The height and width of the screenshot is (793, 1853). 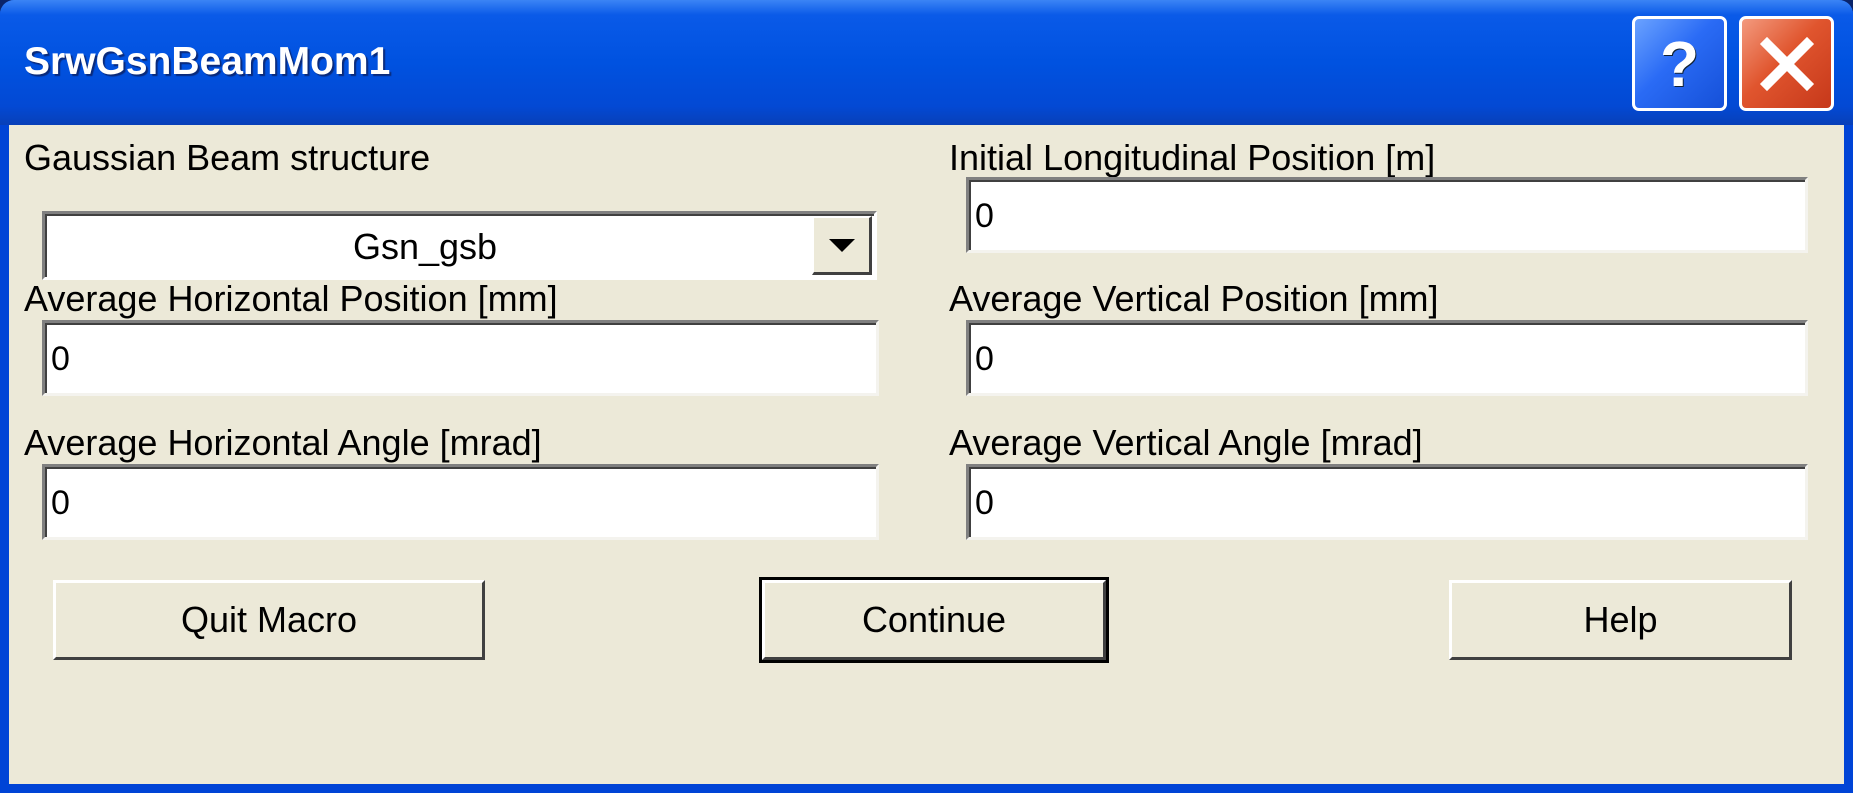 I want to click on avg-vertical-angle-label: Average Vertical Angle [mrad], so click(x=1186, y=442).